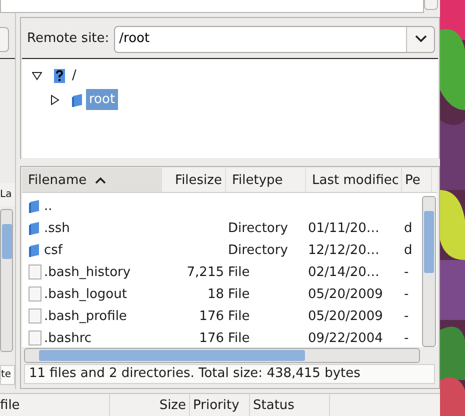  I want to click on table-cell: csf, so click(53, 250).